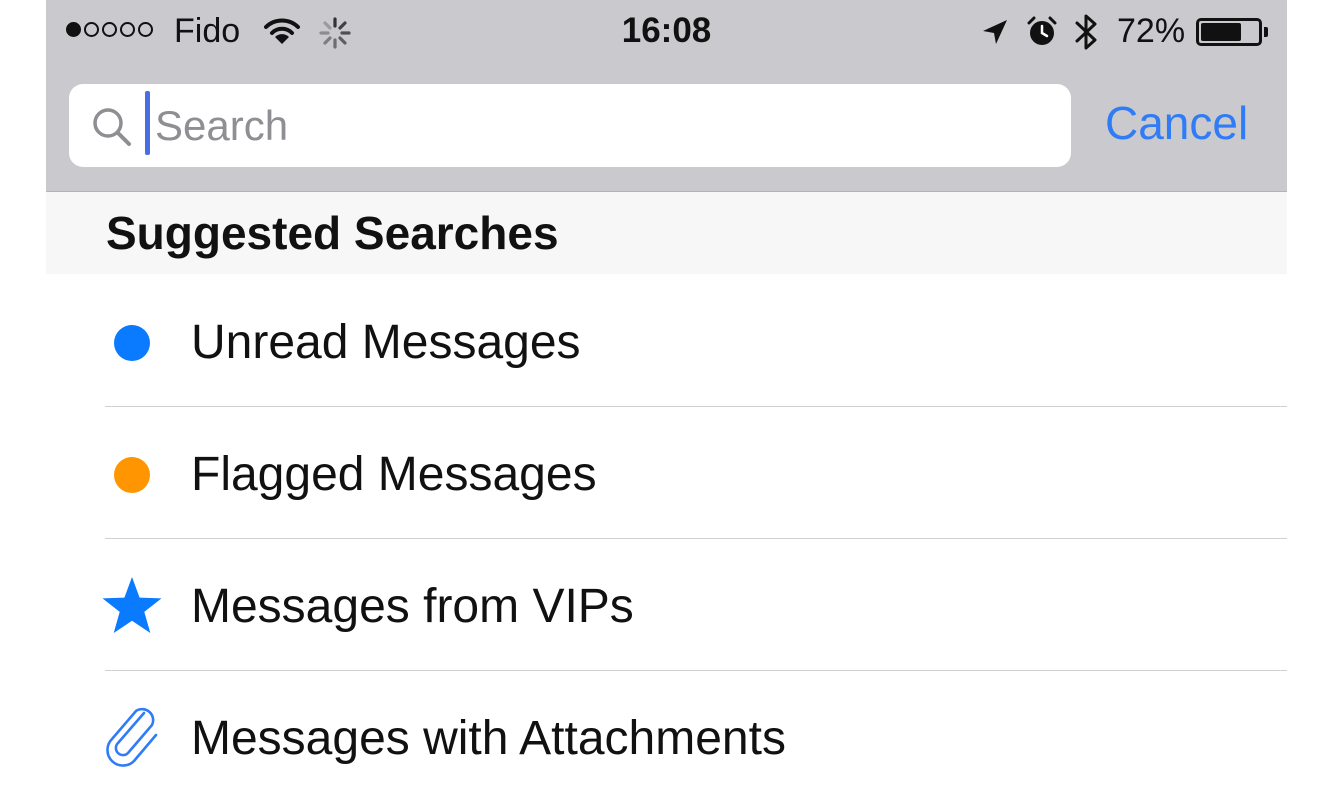 The width and height of the screenshot is (1332, 798). I want to click on section-title: Suggested Searches, so click(332, 233).